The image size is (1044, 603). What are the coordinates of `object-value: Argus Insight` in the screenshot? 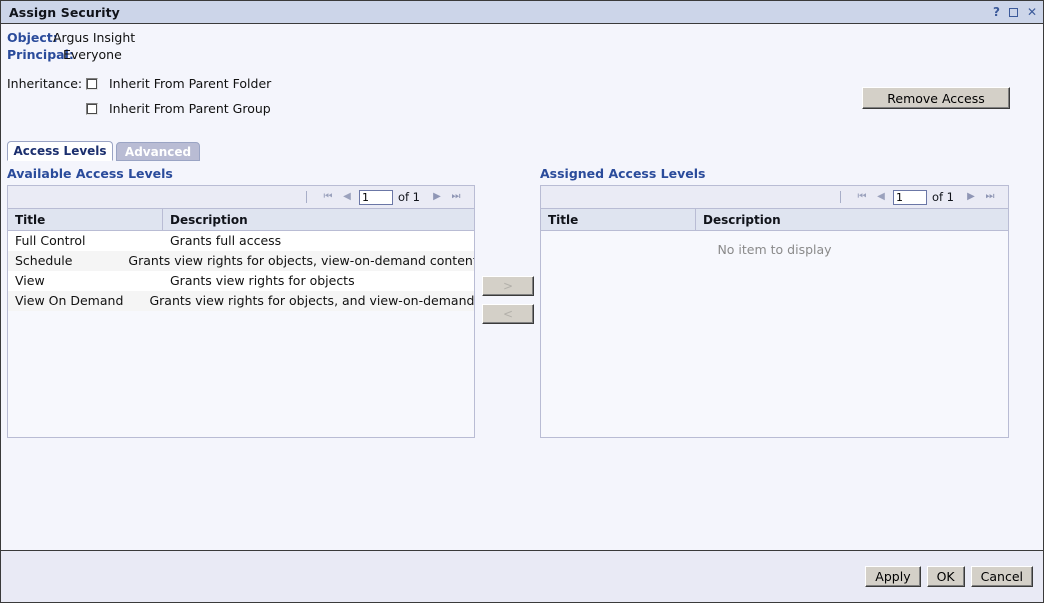 It's located at (94, 37).